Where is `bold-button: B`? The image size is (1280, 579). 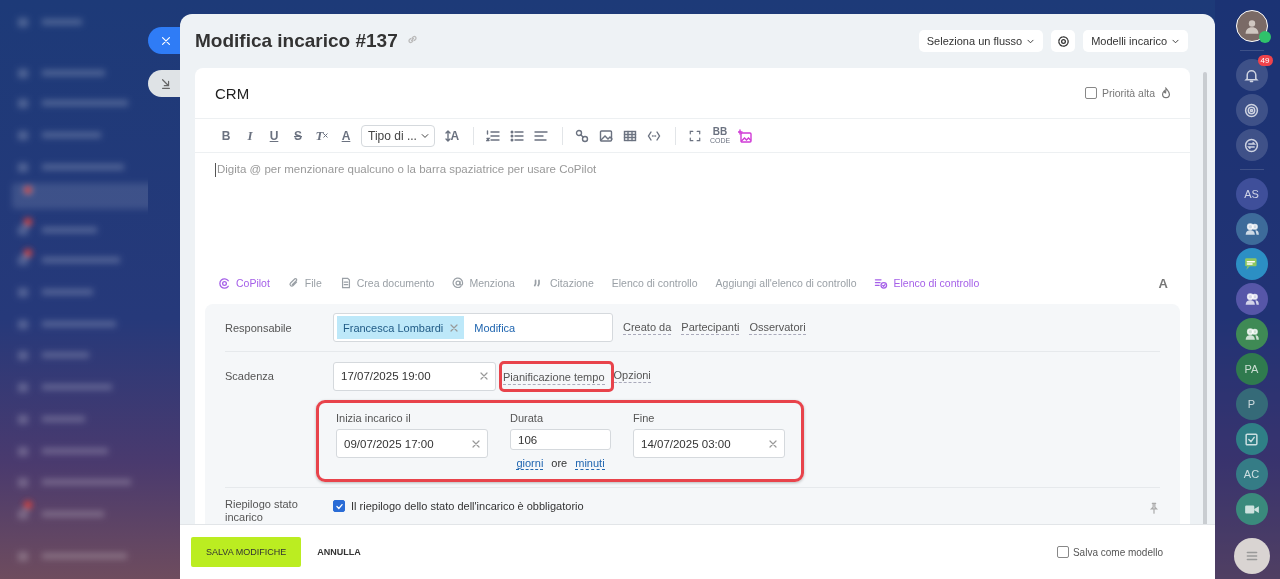 bold-button: B is located at coordinates (226, 135).